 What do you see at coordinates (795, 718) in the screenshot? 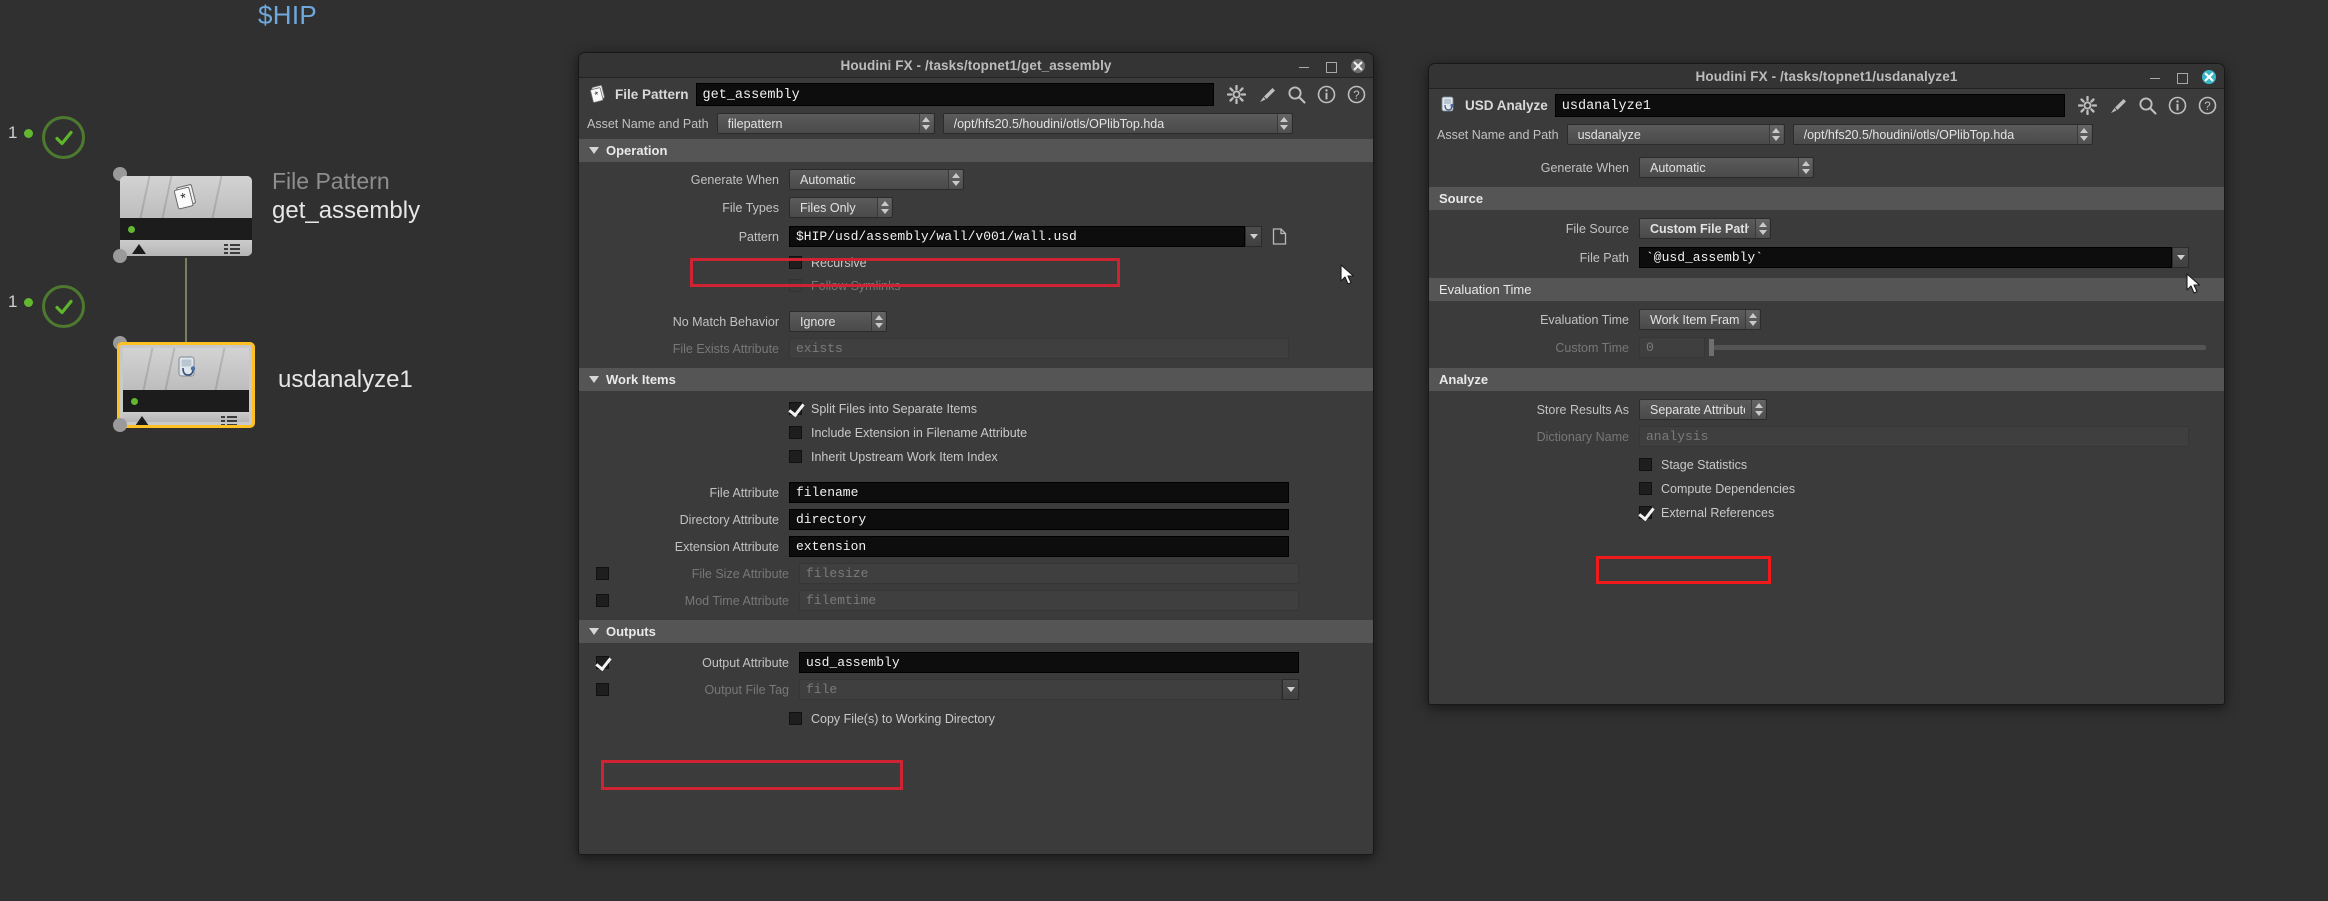
I see `copy-files-checkbox` at bounding box center [795, 718].